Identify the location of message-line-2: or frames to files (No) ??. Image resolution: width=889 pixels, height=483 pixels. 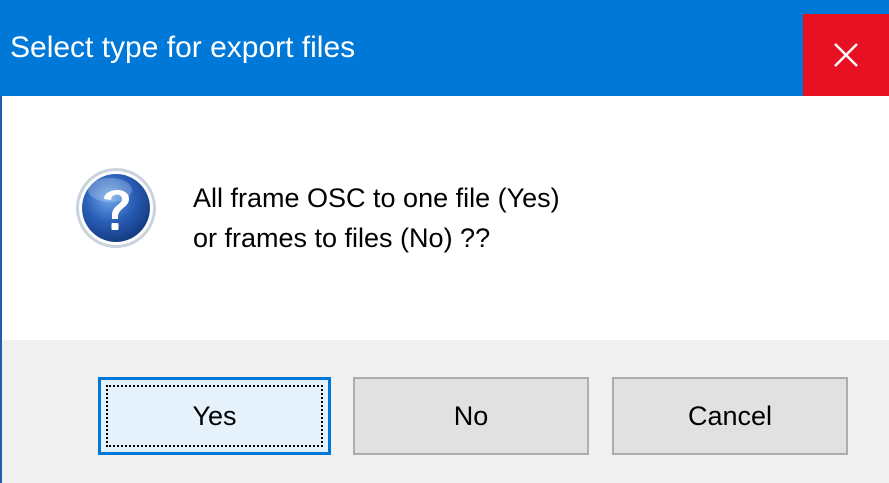
(342, 238).